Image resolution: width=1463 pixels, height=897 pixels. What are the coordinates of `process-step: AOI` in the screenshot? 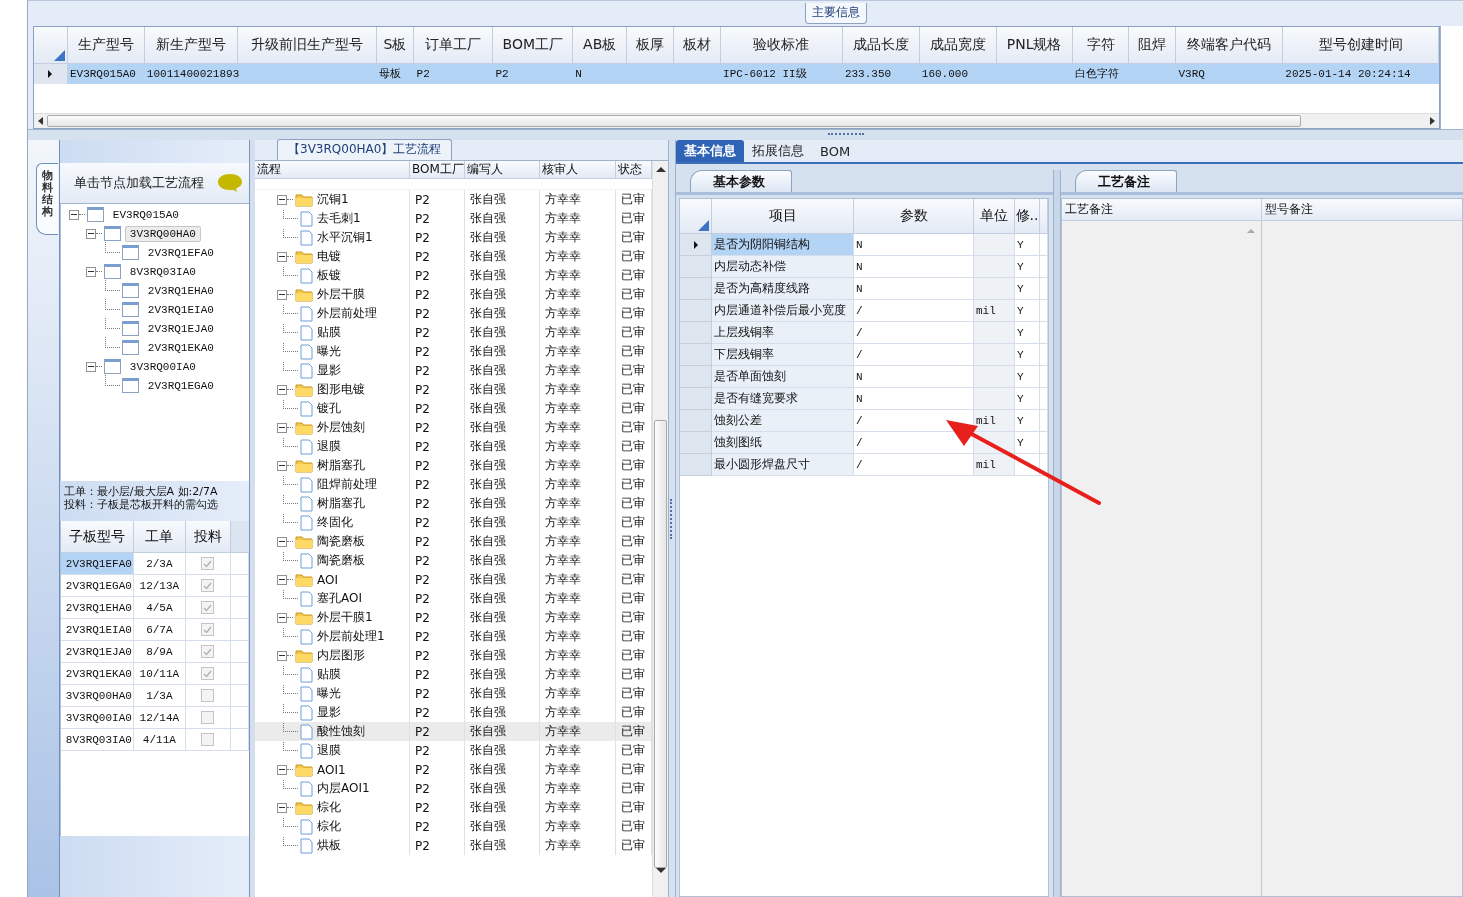 It's located at (327, 579).